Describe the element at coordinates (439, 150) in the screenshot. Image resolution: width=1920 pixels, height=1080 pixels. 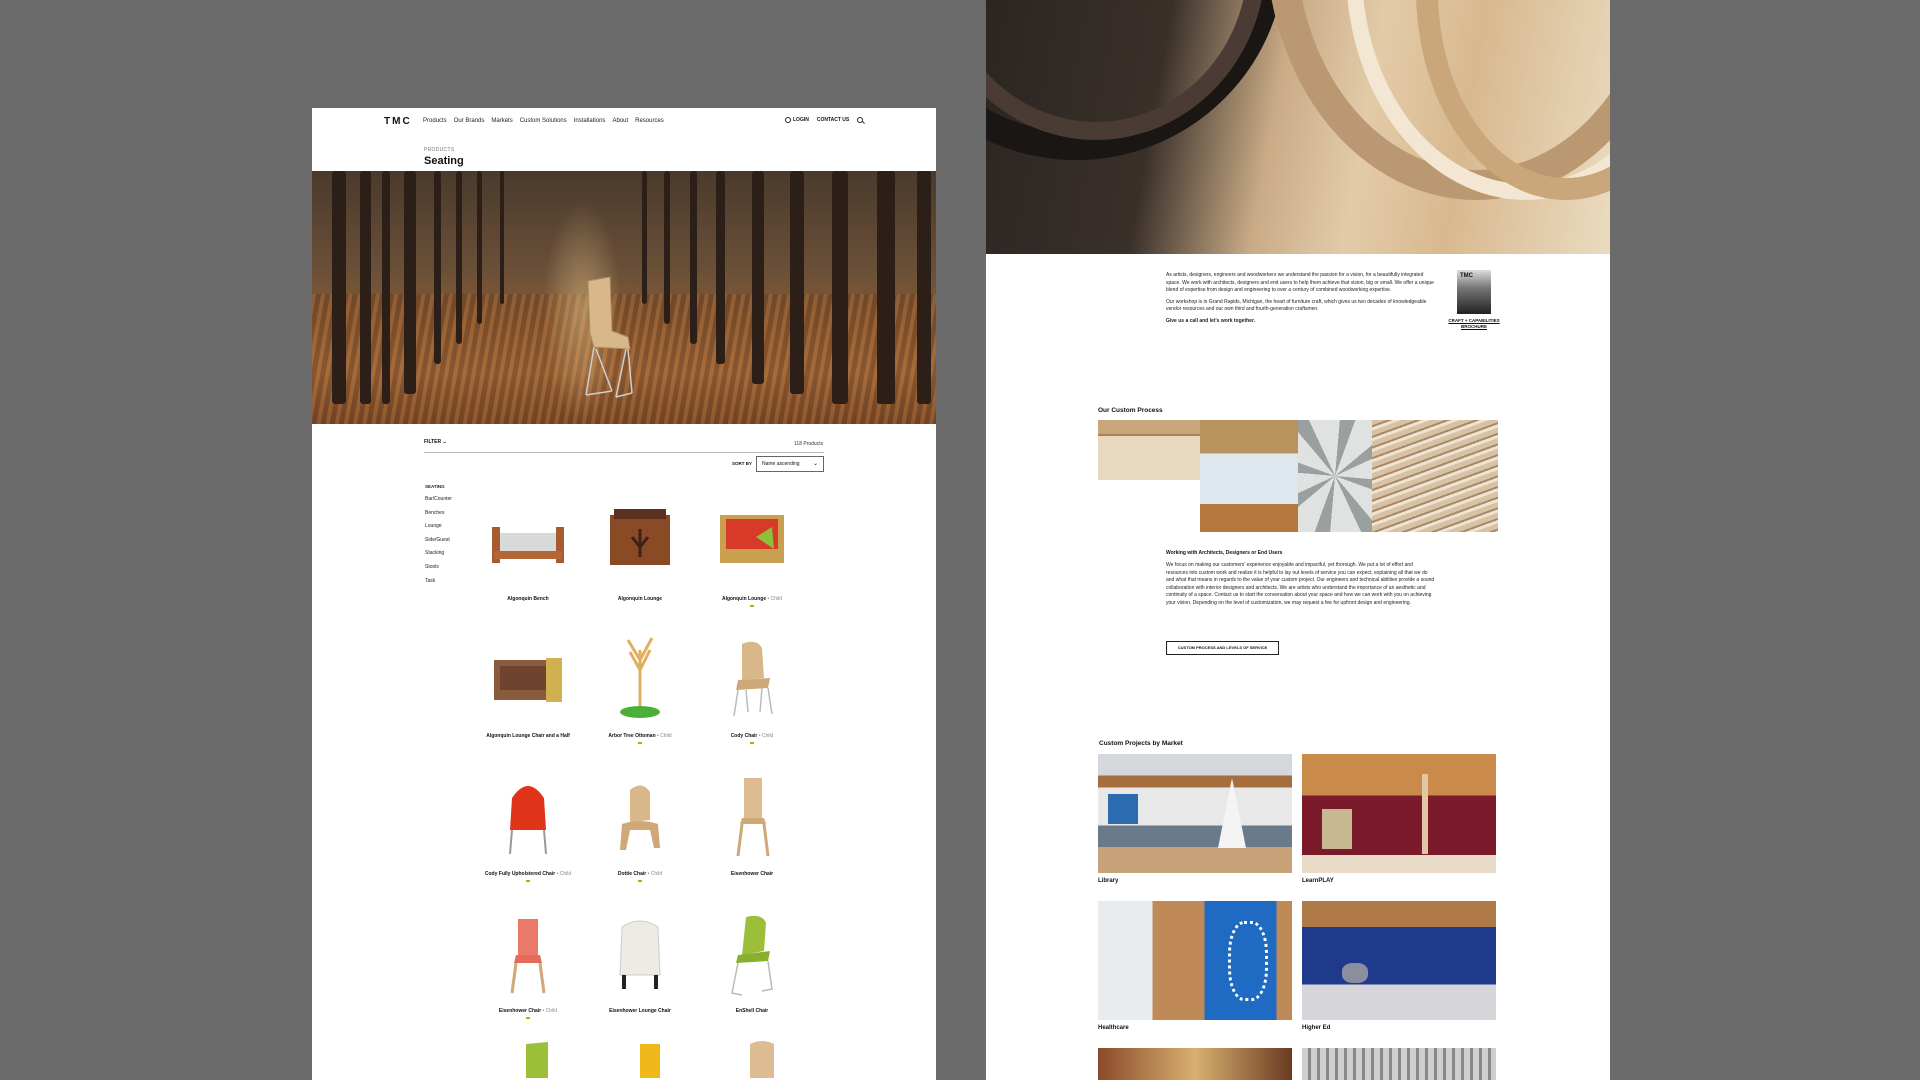
I see `breadcrumb: PRODUCTS` at that location.